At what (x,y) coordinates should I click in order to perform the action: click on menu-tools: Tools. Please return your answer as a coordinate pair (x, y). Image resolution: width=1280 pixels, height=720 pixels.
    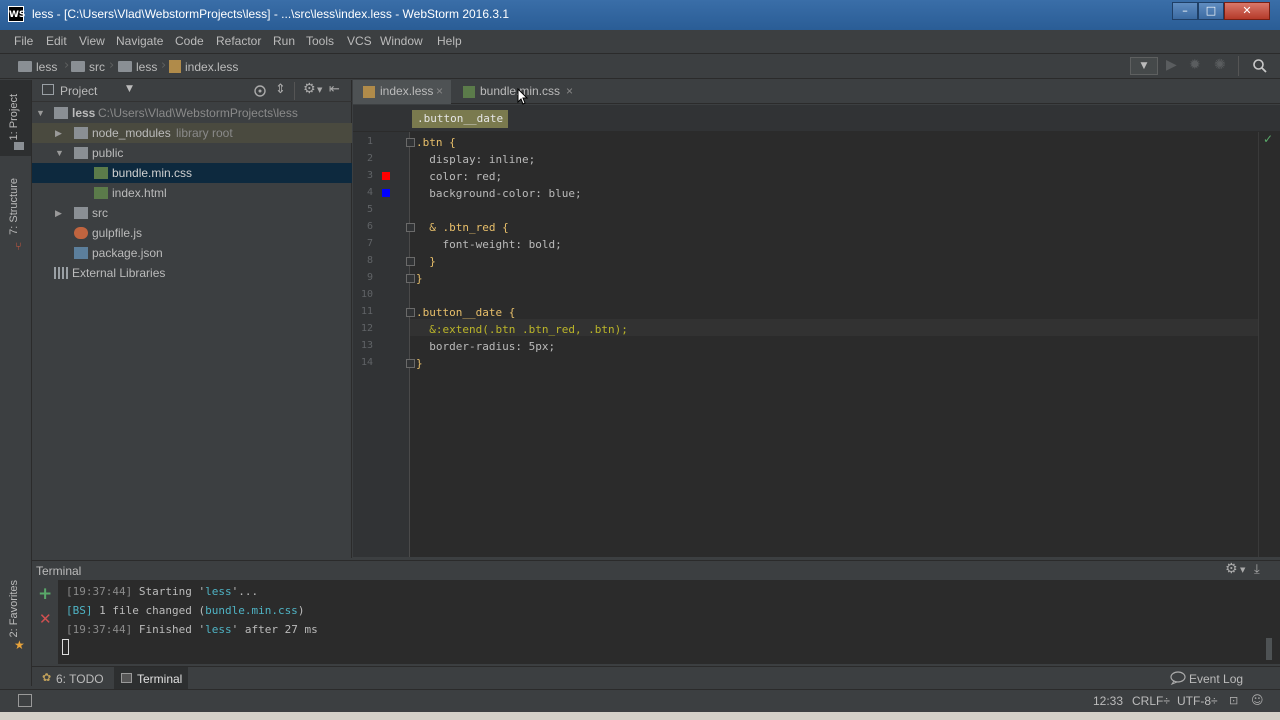
    Looking at the image, I should click on (320, 41).